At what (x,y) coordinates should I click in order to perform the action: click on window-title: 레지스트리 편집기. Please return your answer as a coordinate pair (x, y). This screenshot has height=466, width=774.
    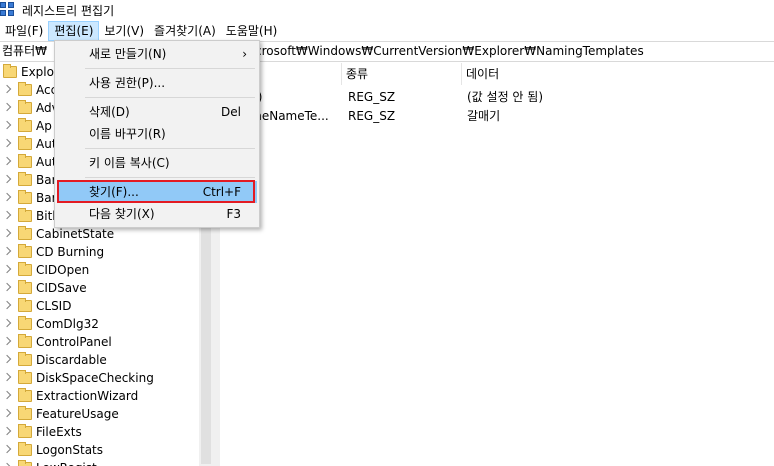
    Looking at the image, I should click on (68, 10).